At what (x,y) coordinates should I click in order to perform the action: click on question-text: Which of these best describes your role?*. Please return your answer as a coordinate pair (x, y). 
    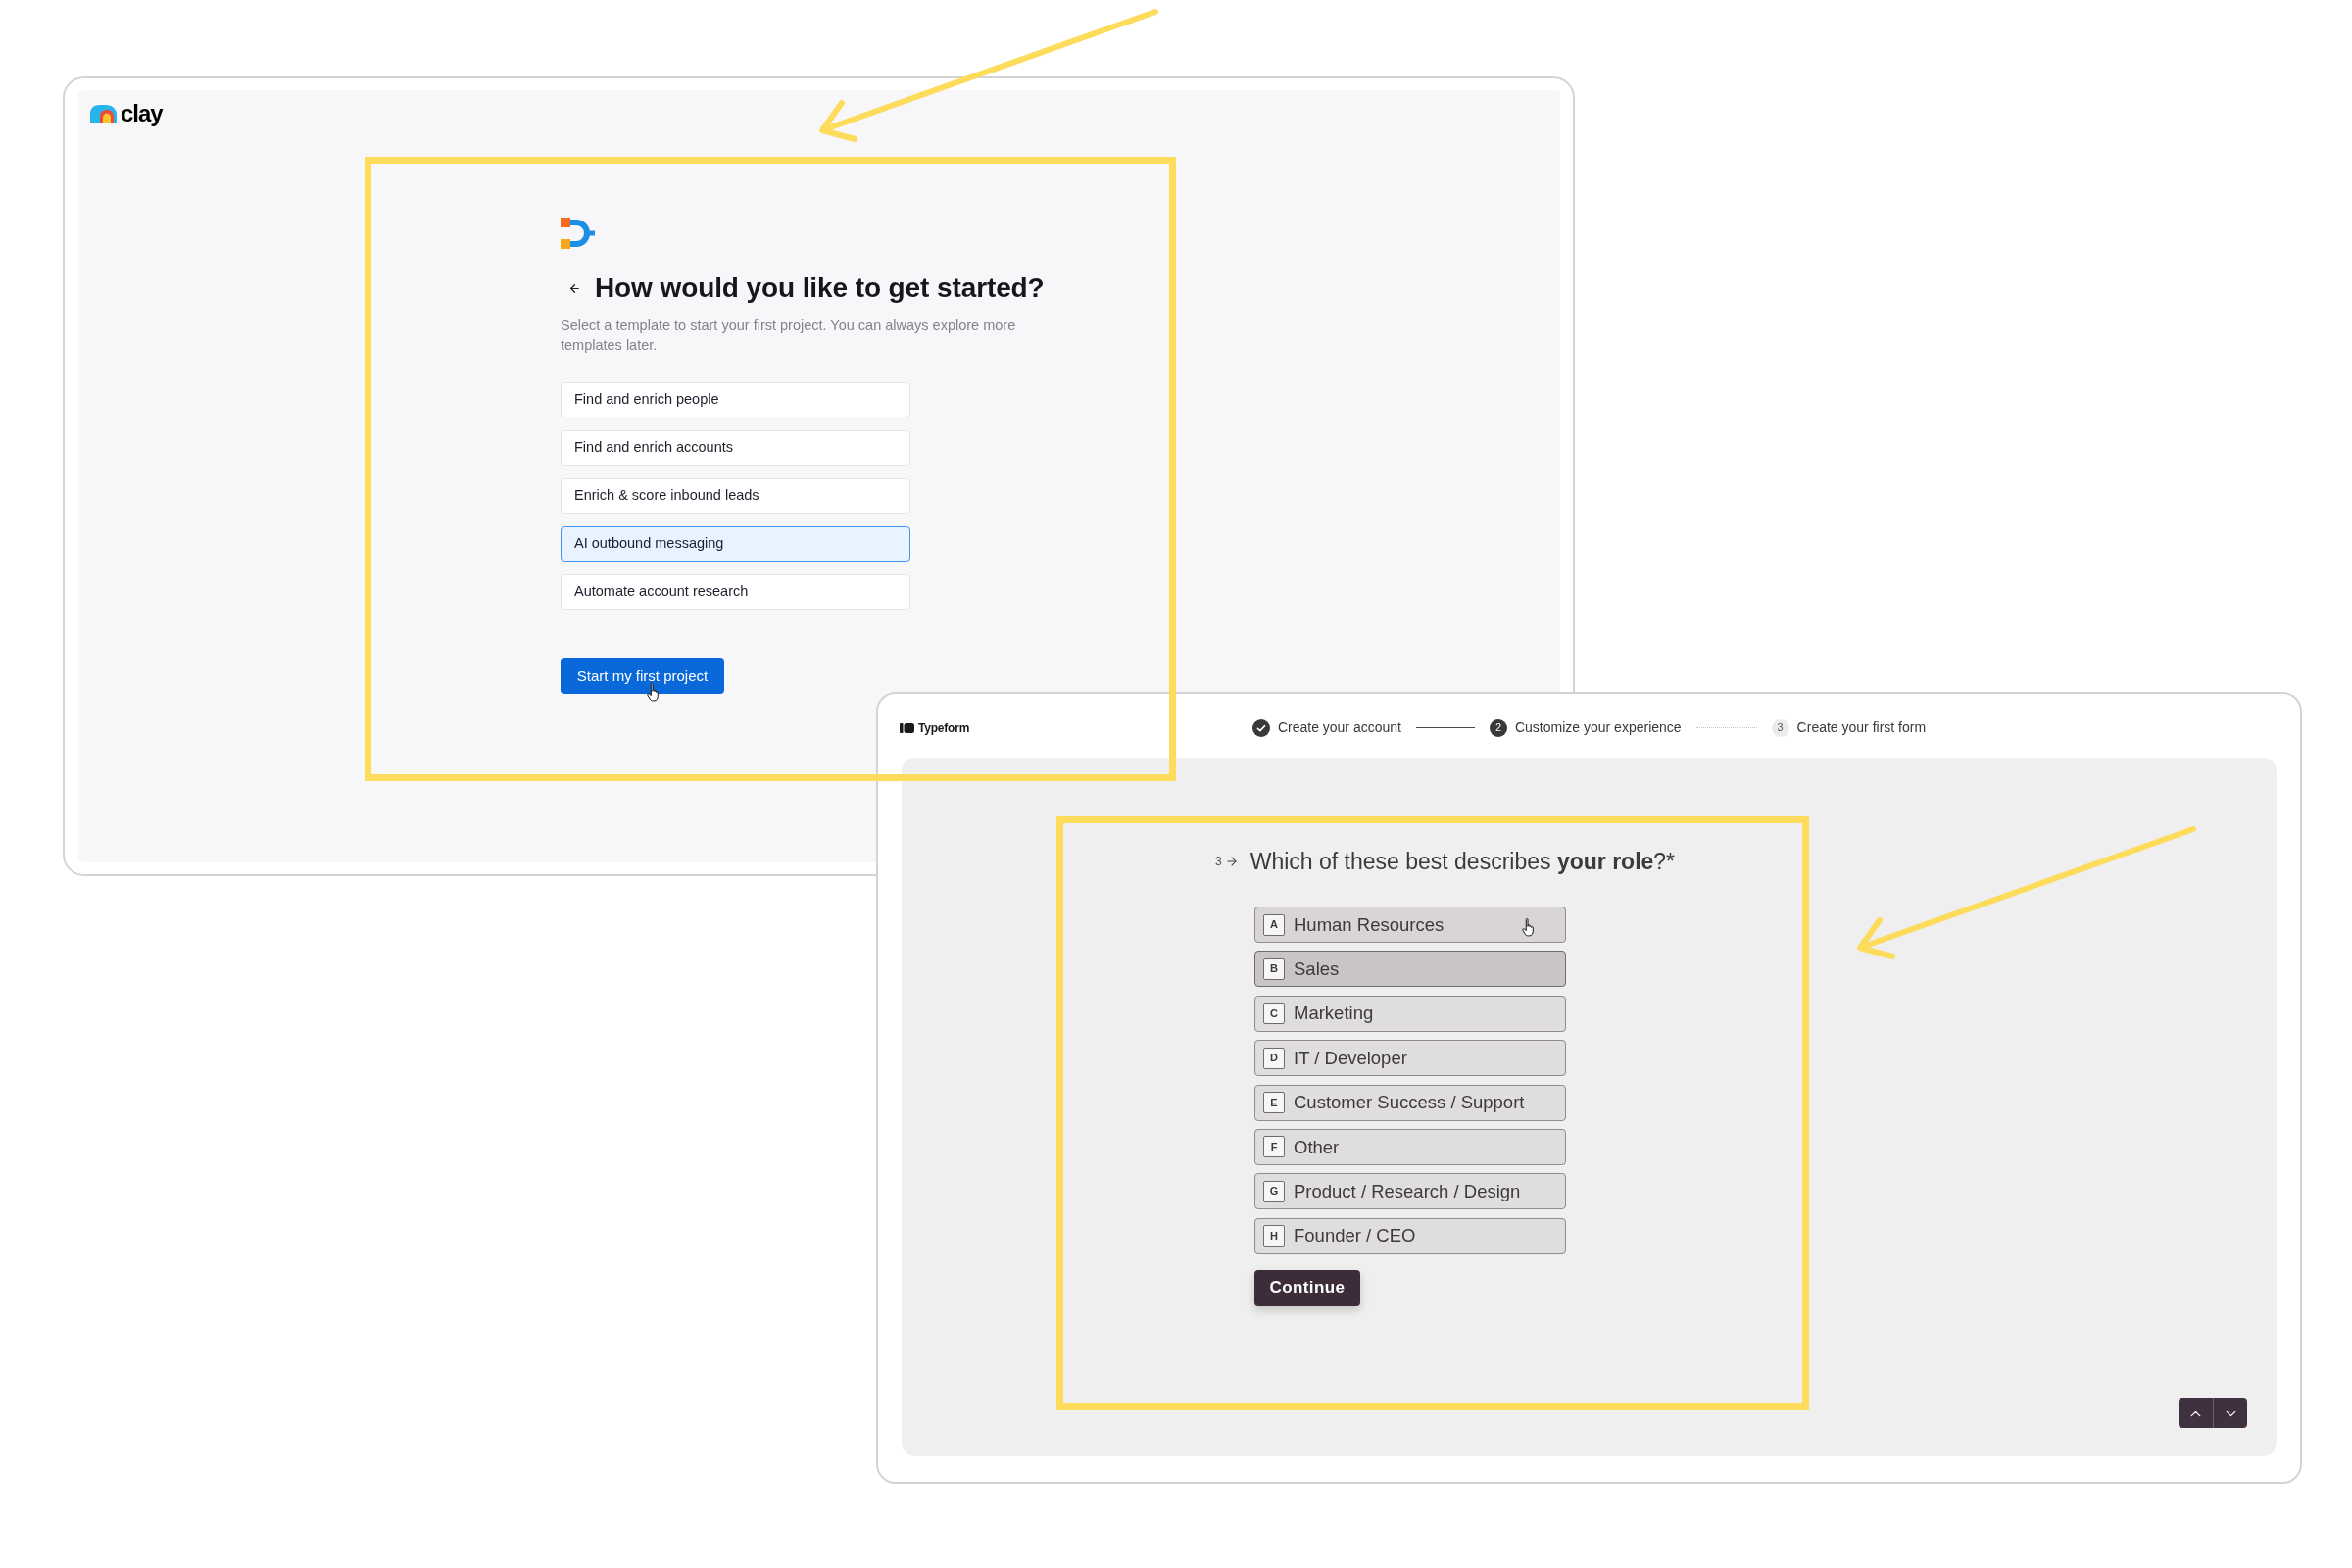
    Looking at the image, I should click on (1463, 861).